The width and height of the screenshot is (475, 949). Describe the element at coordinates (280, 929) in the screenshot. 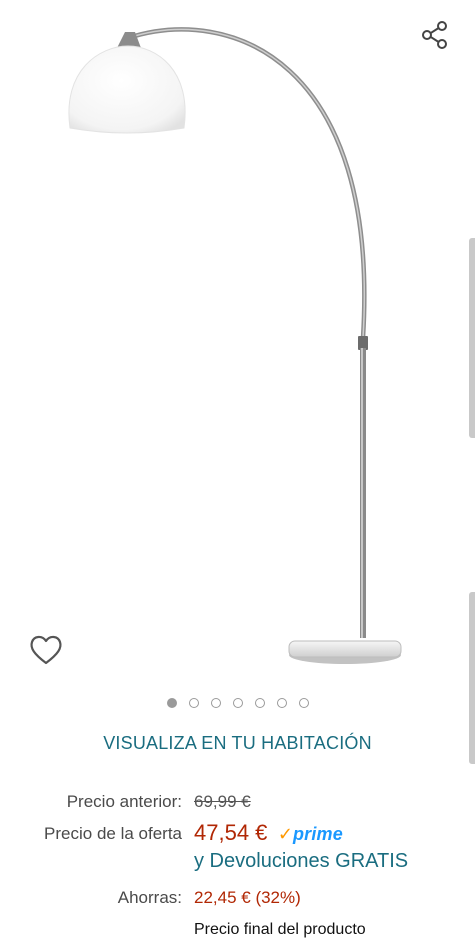

I see `final-price-note: Precio final del producto` at that location.